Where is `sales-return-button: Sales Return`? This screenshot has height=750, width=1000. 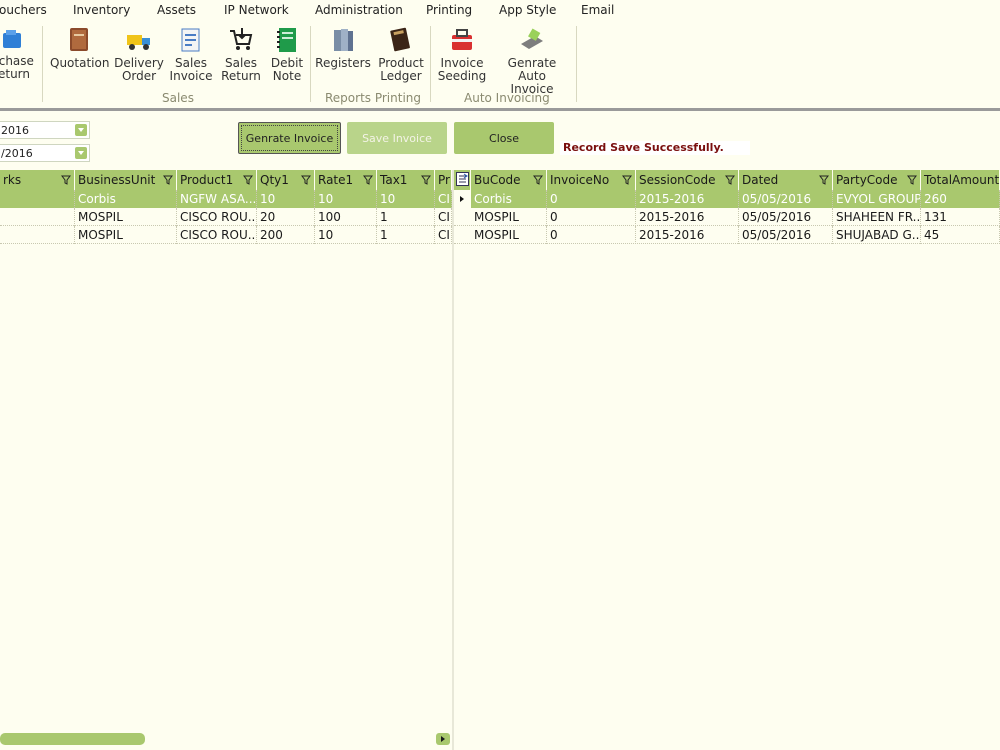
sales-return-button: Sales Return is located at coordinates (241, 54).